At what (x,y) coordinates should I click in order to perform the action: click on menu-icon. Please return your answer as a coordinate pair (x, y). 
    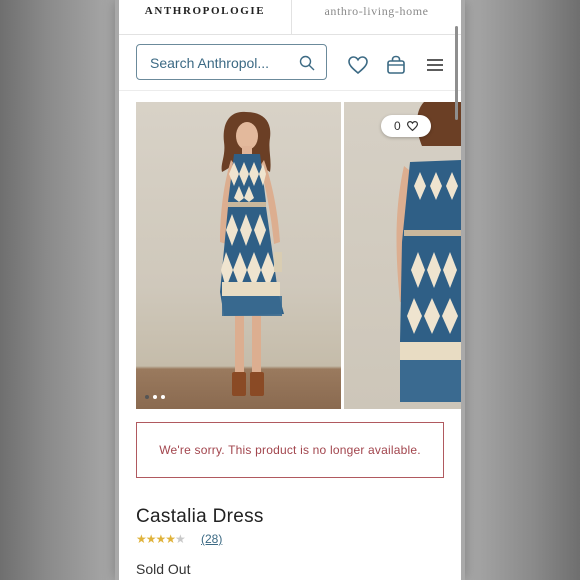
    Looking at the image, I should click on (435, 65).